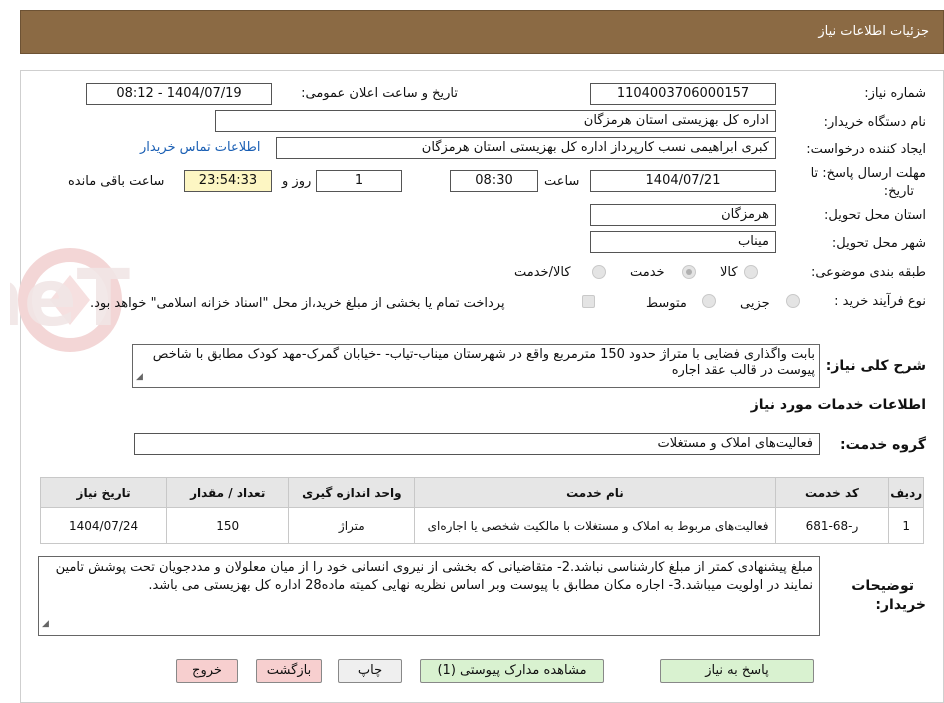 The height and width of the screenshot is (703, 944). What do you see at coordinates (477, 444) in the screenshot?
I see `service-group-field: فعالیت‌های املاک و مستغلات` at bounding box center [477, 444].